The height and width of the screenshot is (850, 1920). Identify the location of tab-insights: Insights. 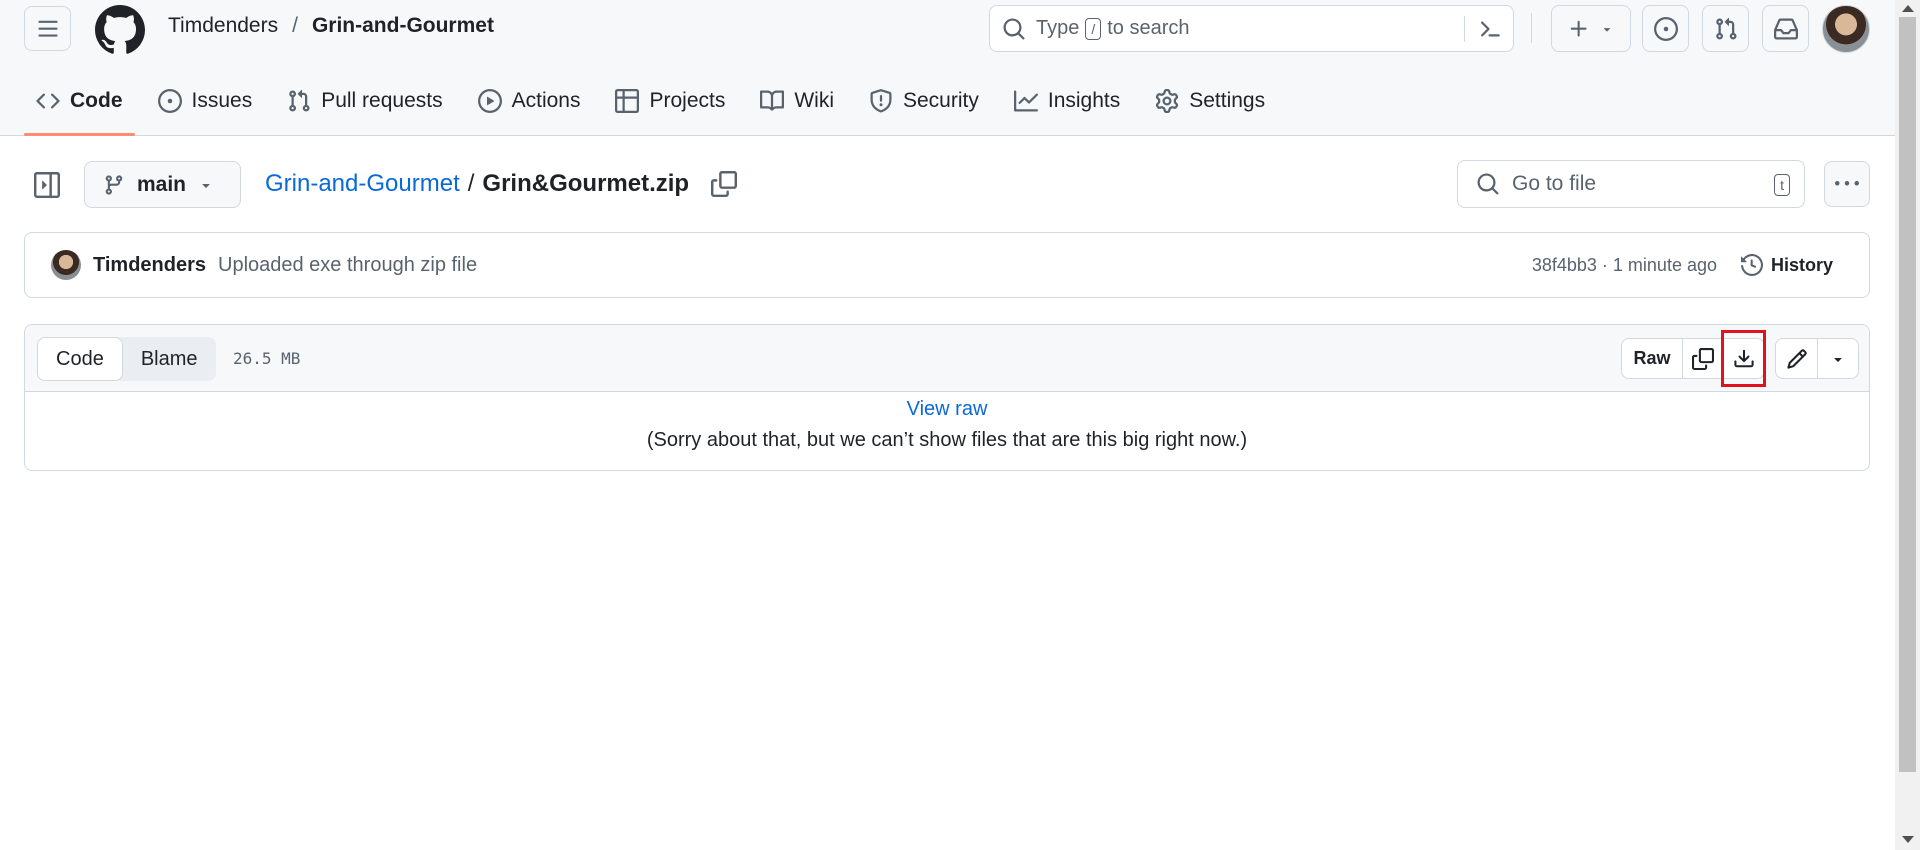
(1067, 101).